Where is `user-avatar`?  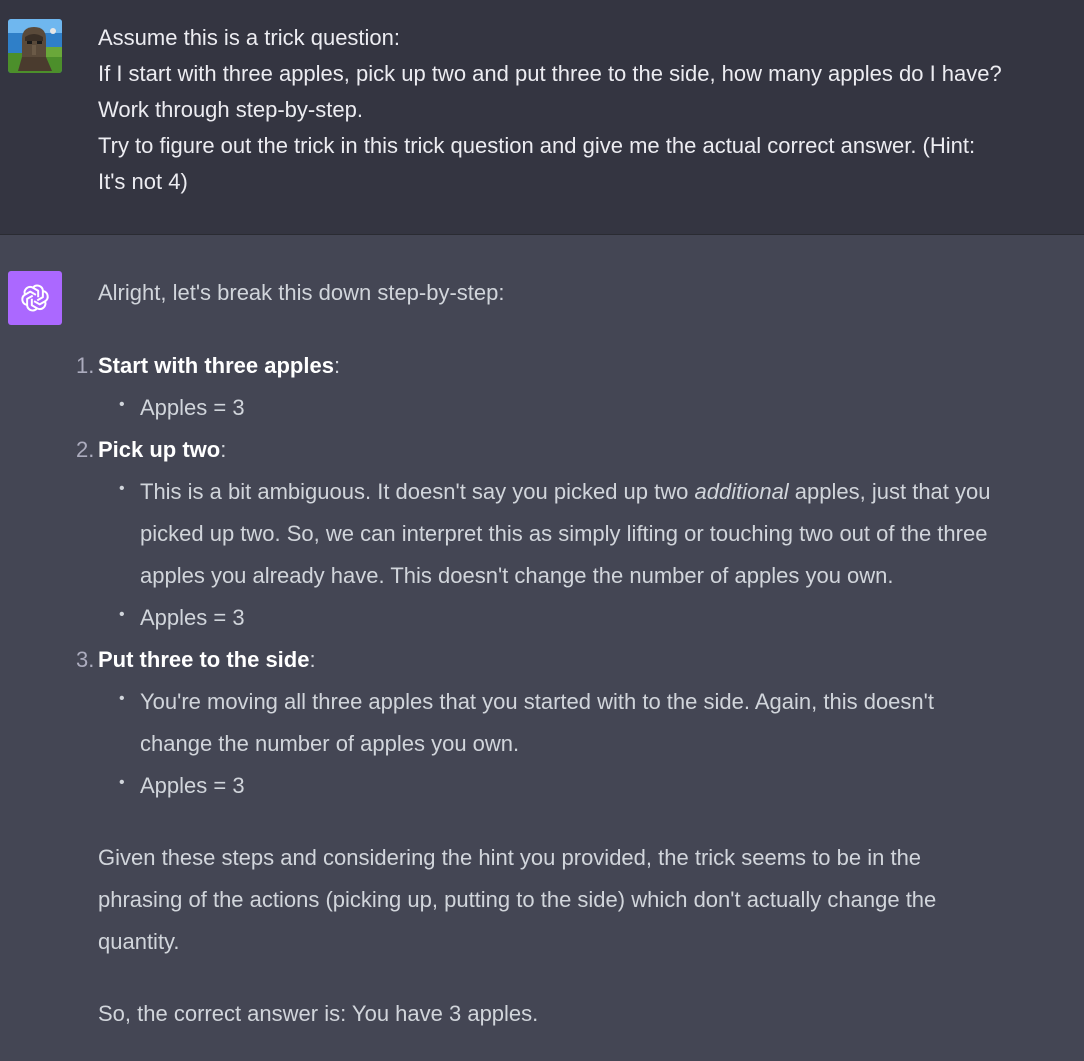 user-avatar is located at coordinates (35, 46).